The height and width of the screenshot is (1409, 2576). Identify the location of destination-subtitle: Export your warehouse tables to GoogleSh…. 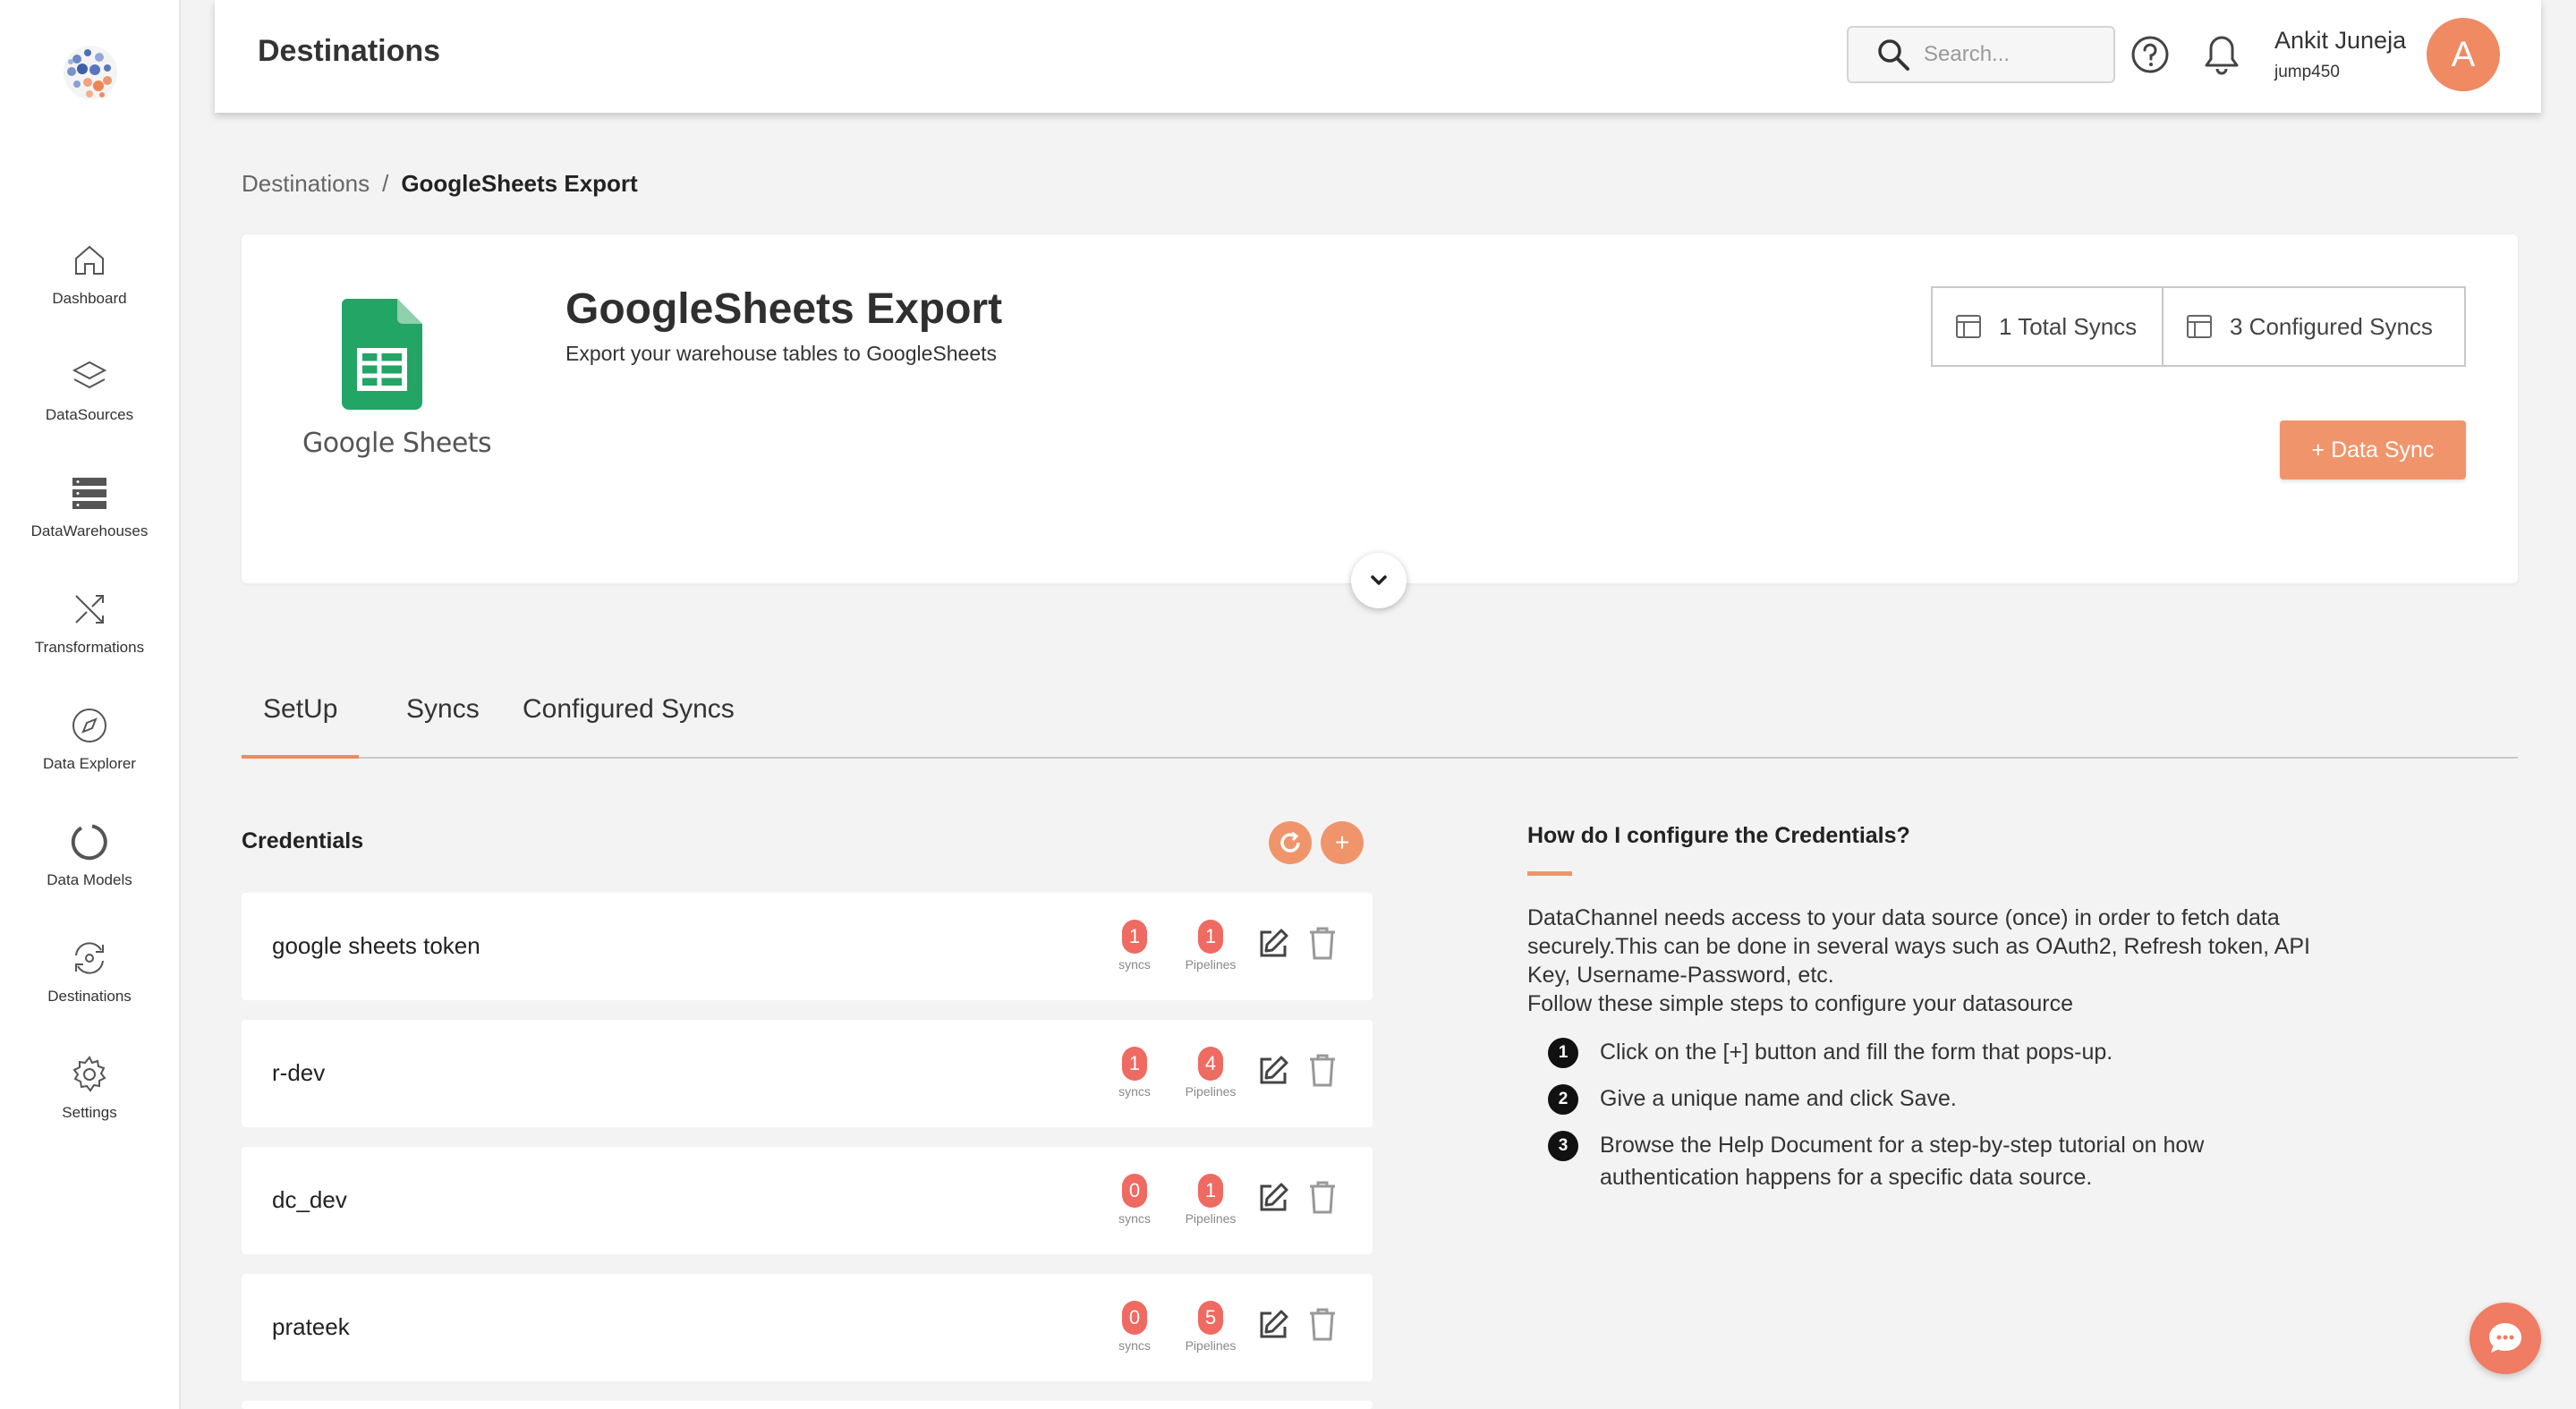
(781, 354).